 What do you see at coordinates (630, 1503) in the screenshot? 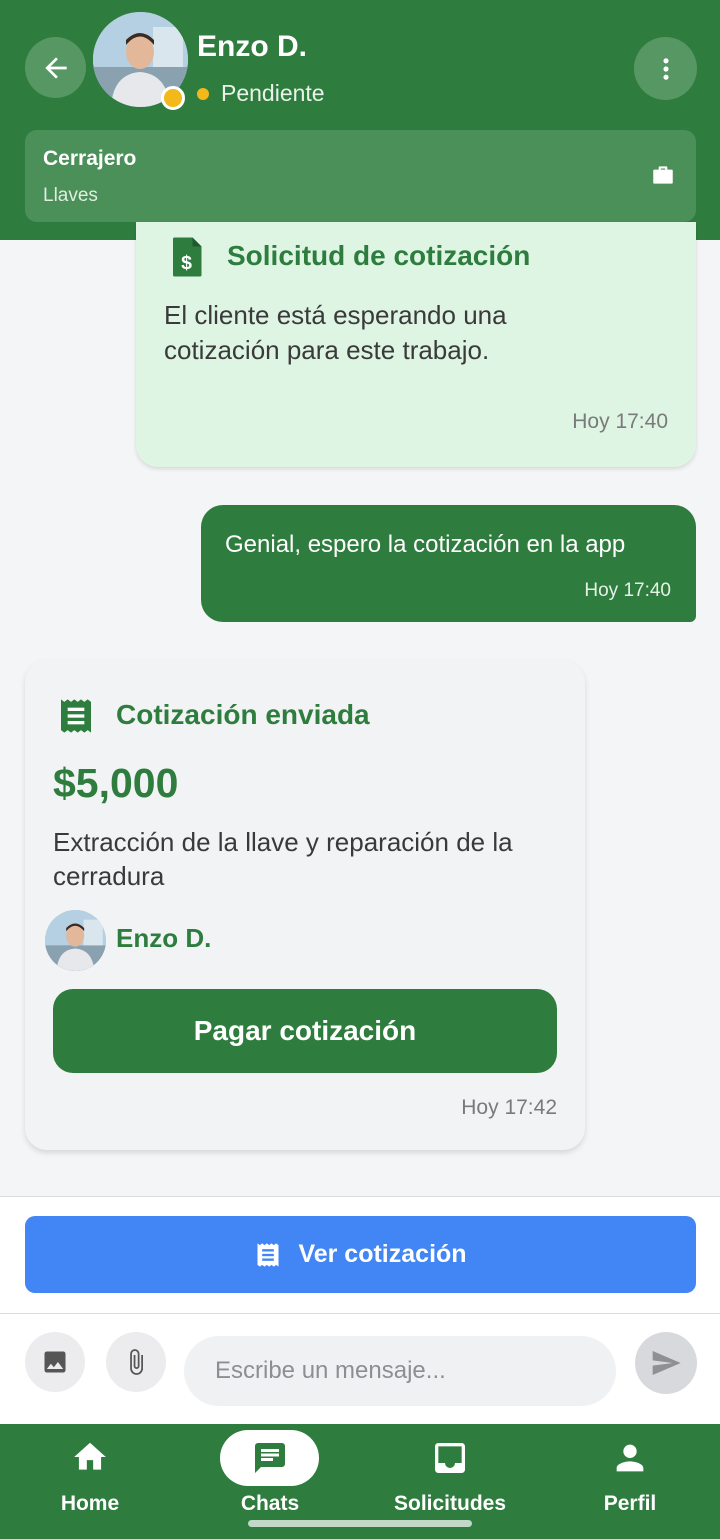
I see `nav-profile-label: Perfil` at bounding box center [630, 1503].